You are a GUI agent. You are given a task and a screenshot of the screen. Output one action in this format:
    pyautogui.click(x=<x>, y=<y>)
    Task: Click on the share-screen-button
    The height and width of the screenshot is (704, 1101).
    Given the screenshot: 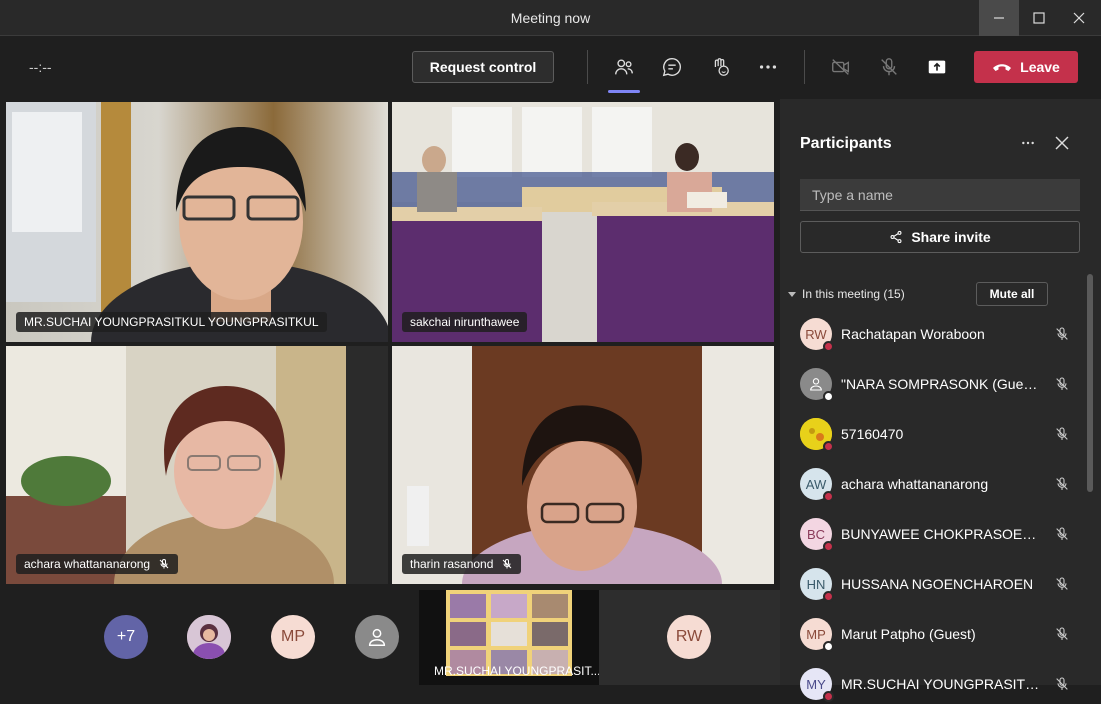 What is the action you would take?
    pyautogui.click(x=937, y=67)
    